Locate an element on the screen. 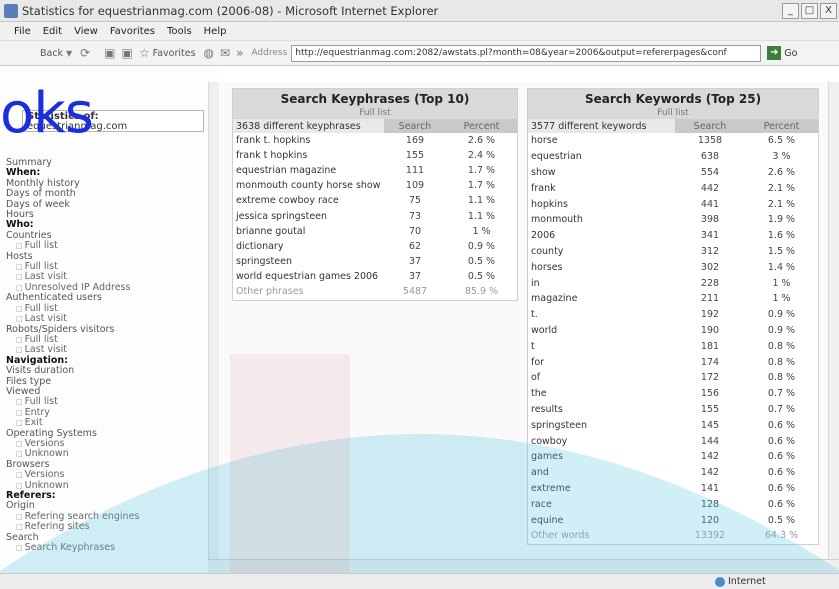 This screenshot has width=839, height=589. cell-percent: 1.4 % is located at coordinates (781, 267).